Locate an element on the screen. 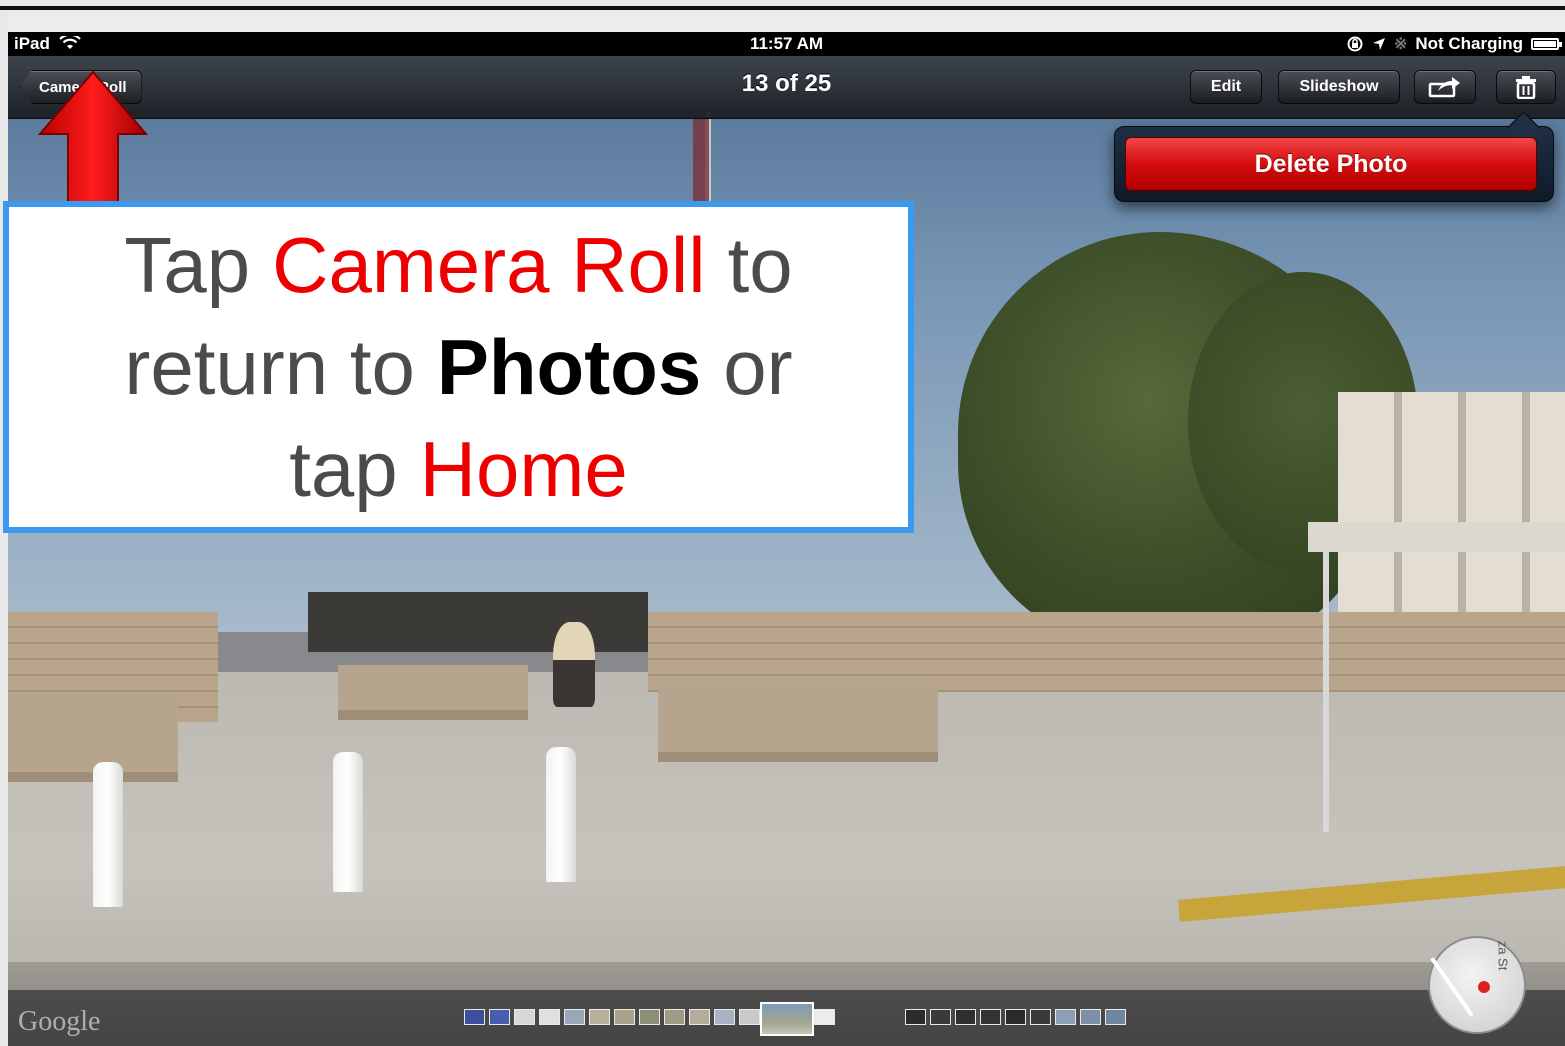 The width and height of the screenshot is (1565, 1046). battery-status-text: Not Charging is located at coordinates (1469, 43).